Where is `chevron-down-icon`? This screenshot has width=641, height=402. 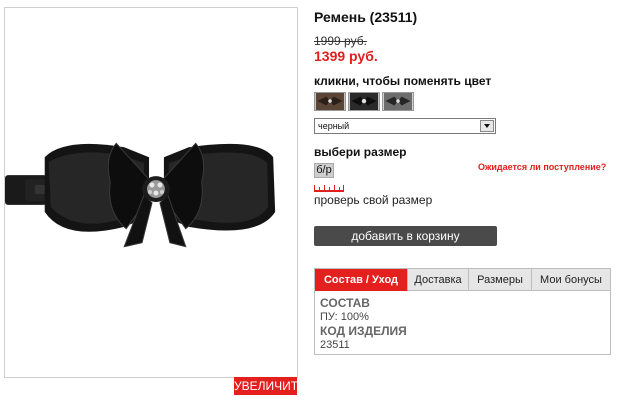
chevron-down-icon is located at coordinates (487, 126).